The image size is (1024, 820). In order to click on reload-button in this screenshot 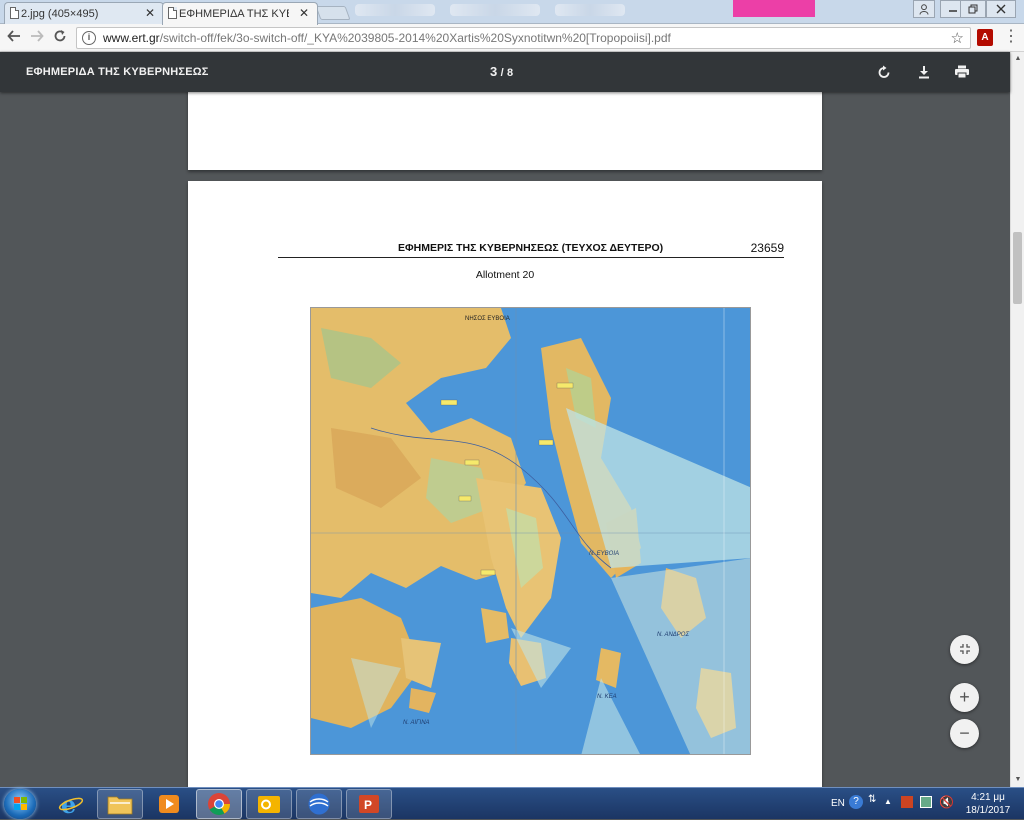, I will do `click(60, 38)`.